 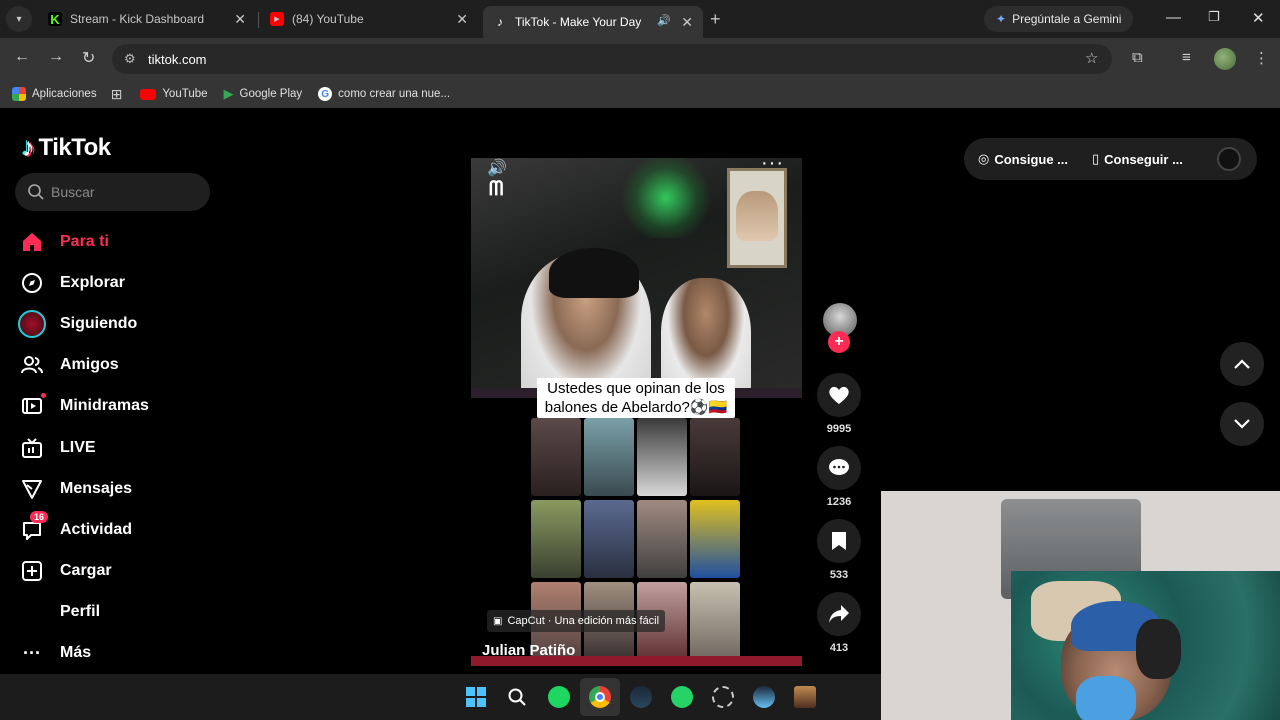 I want to click on sidebar-item-siguiendo: Siguiendo, so click(x=118, y=323).